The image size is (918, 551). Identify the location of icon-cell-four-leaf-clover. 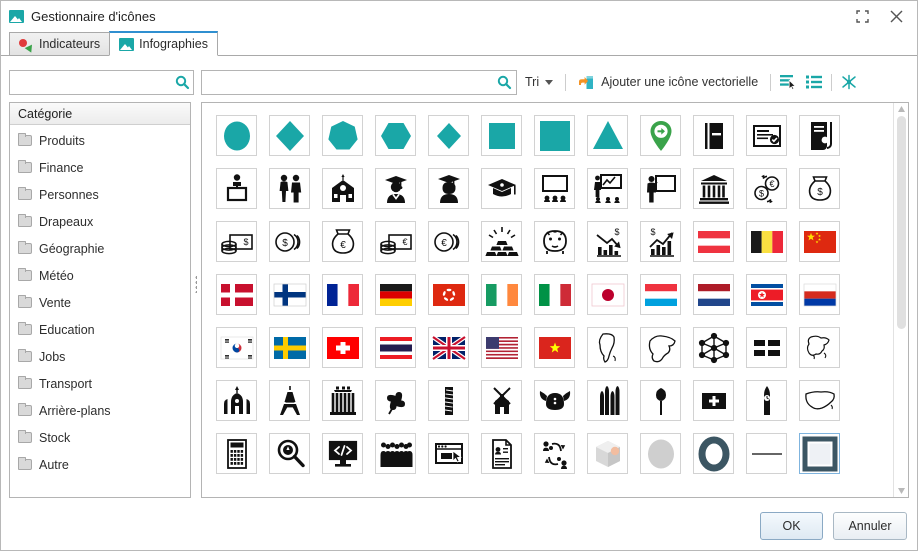
(395, 400).